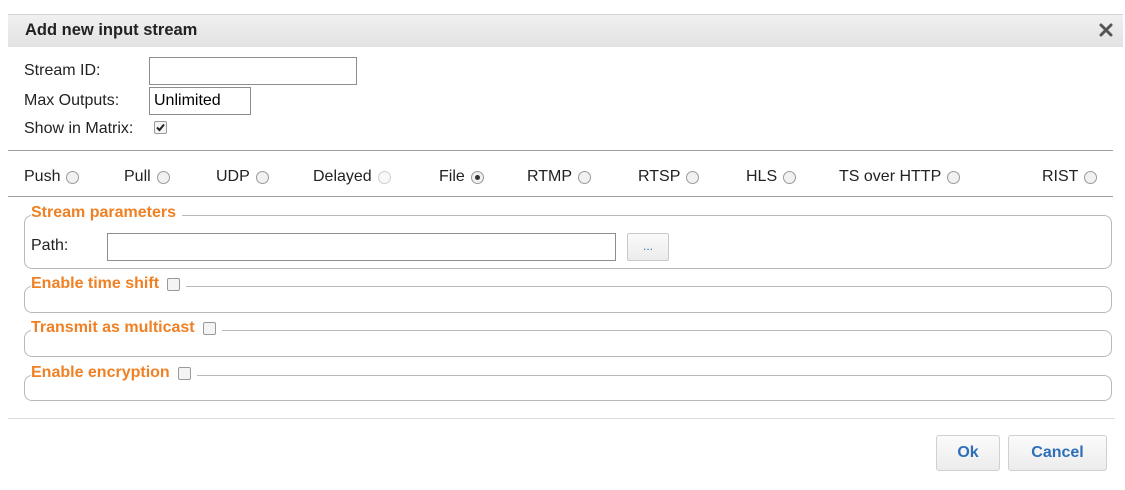 This screenshot has height=490, width=1125. Describe the element at coordinates (174, 284) in the screenshot. I see `time-shift-checkbox` at that location.